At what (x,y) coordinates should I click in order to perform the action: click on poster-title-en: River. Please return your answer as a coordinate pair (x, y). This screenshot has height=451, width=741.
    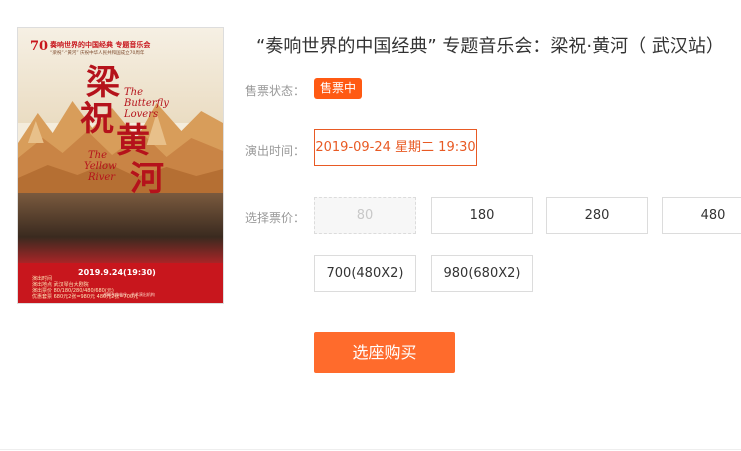
    Looking at the image, I should click on (102, 177).